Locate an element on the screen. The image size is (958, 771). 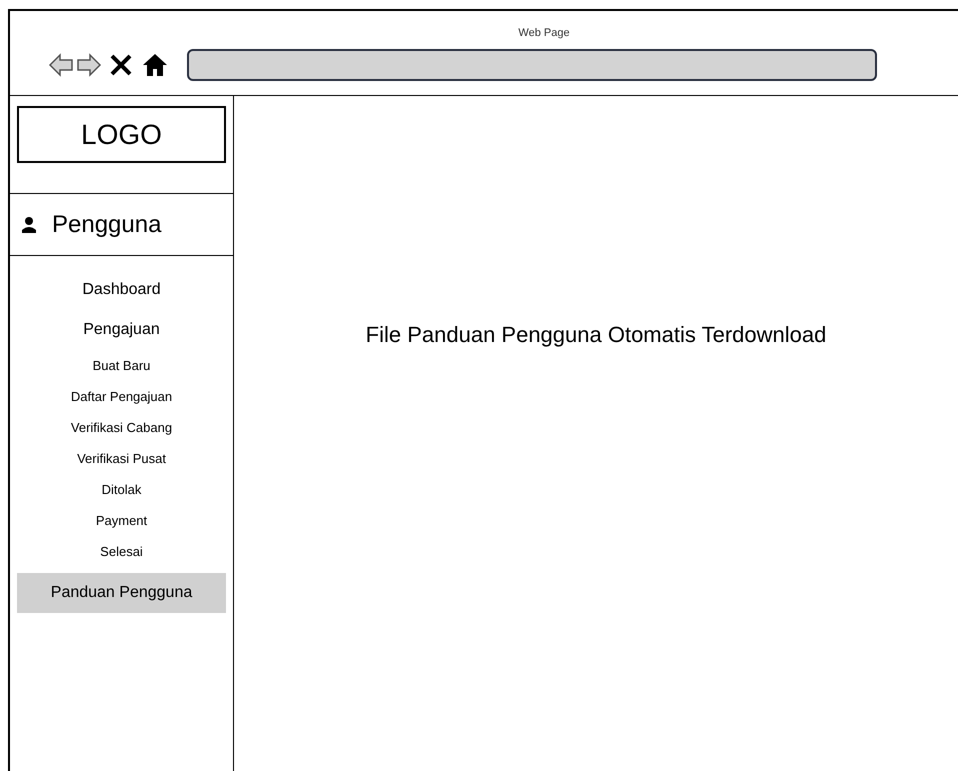
home-icon is located at coordinates (155, 65).